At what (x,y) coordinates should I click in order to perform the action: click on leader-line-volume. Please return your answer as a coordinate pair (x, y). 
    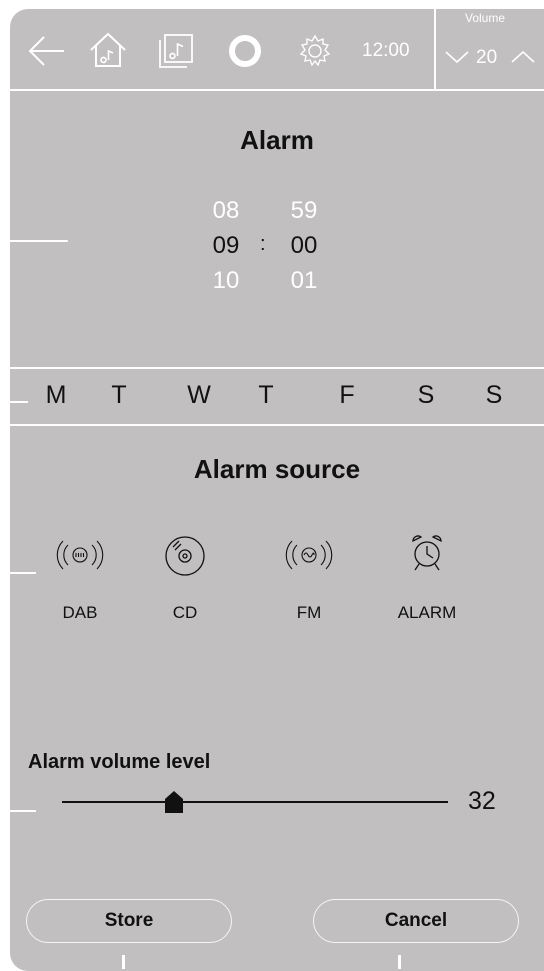
    Looking at the image, I should click on (18, 811).